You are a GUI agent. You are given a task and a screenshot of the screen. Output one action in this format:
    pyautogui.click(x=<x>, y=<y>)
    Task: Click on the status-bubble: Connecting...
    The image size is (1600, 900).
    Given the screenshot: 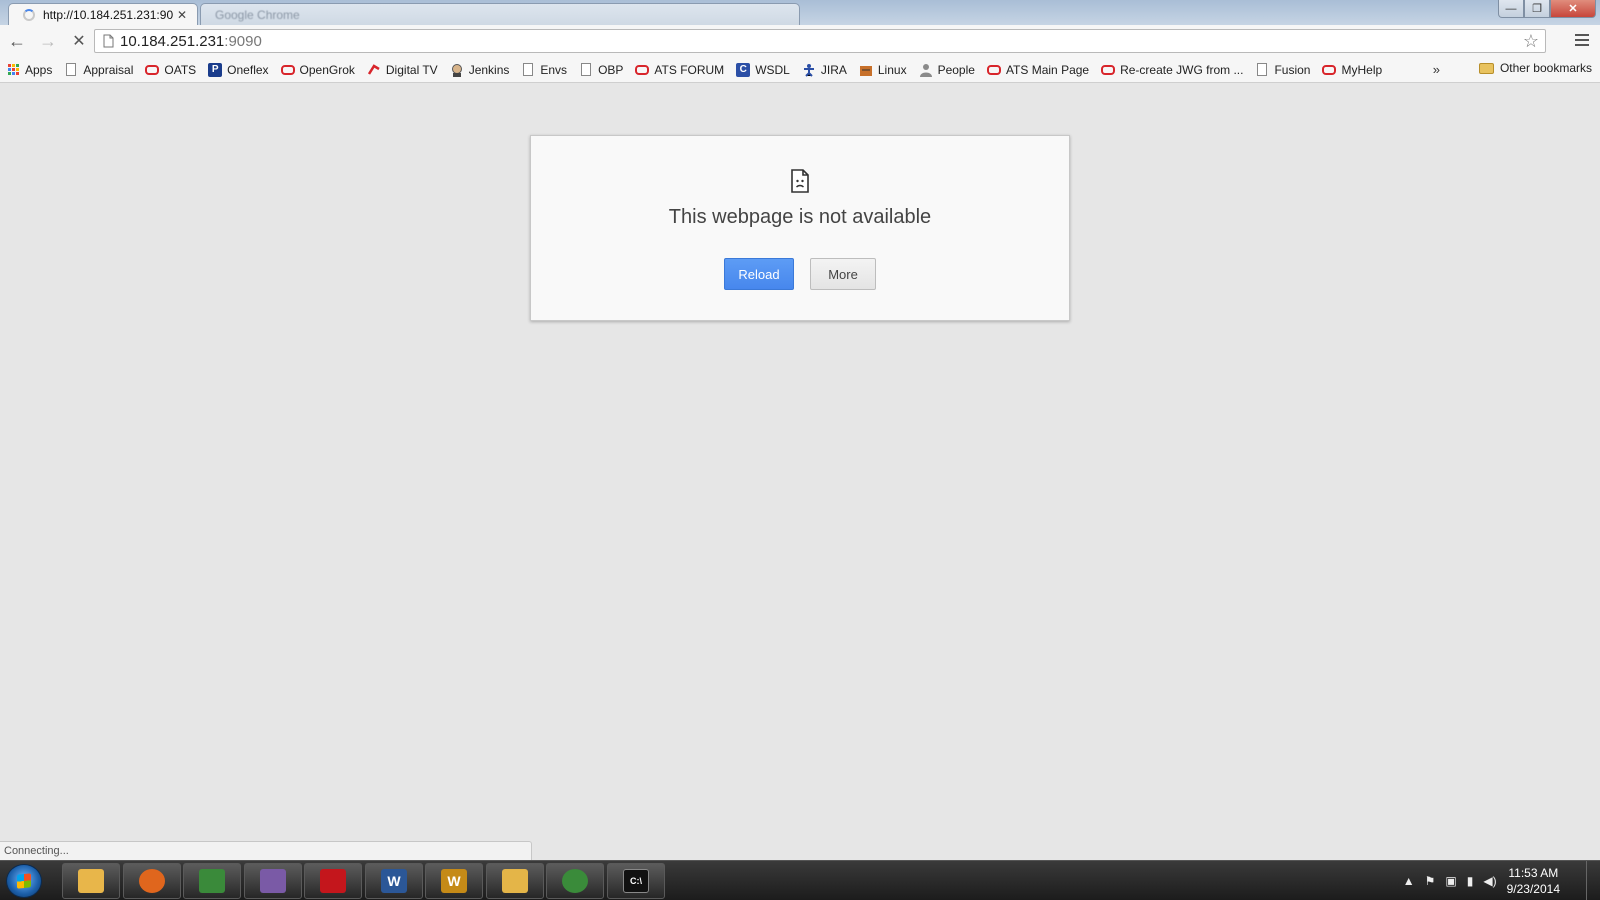 What is the action you would take?
    pyautogui.click(x=266, y=850)
    